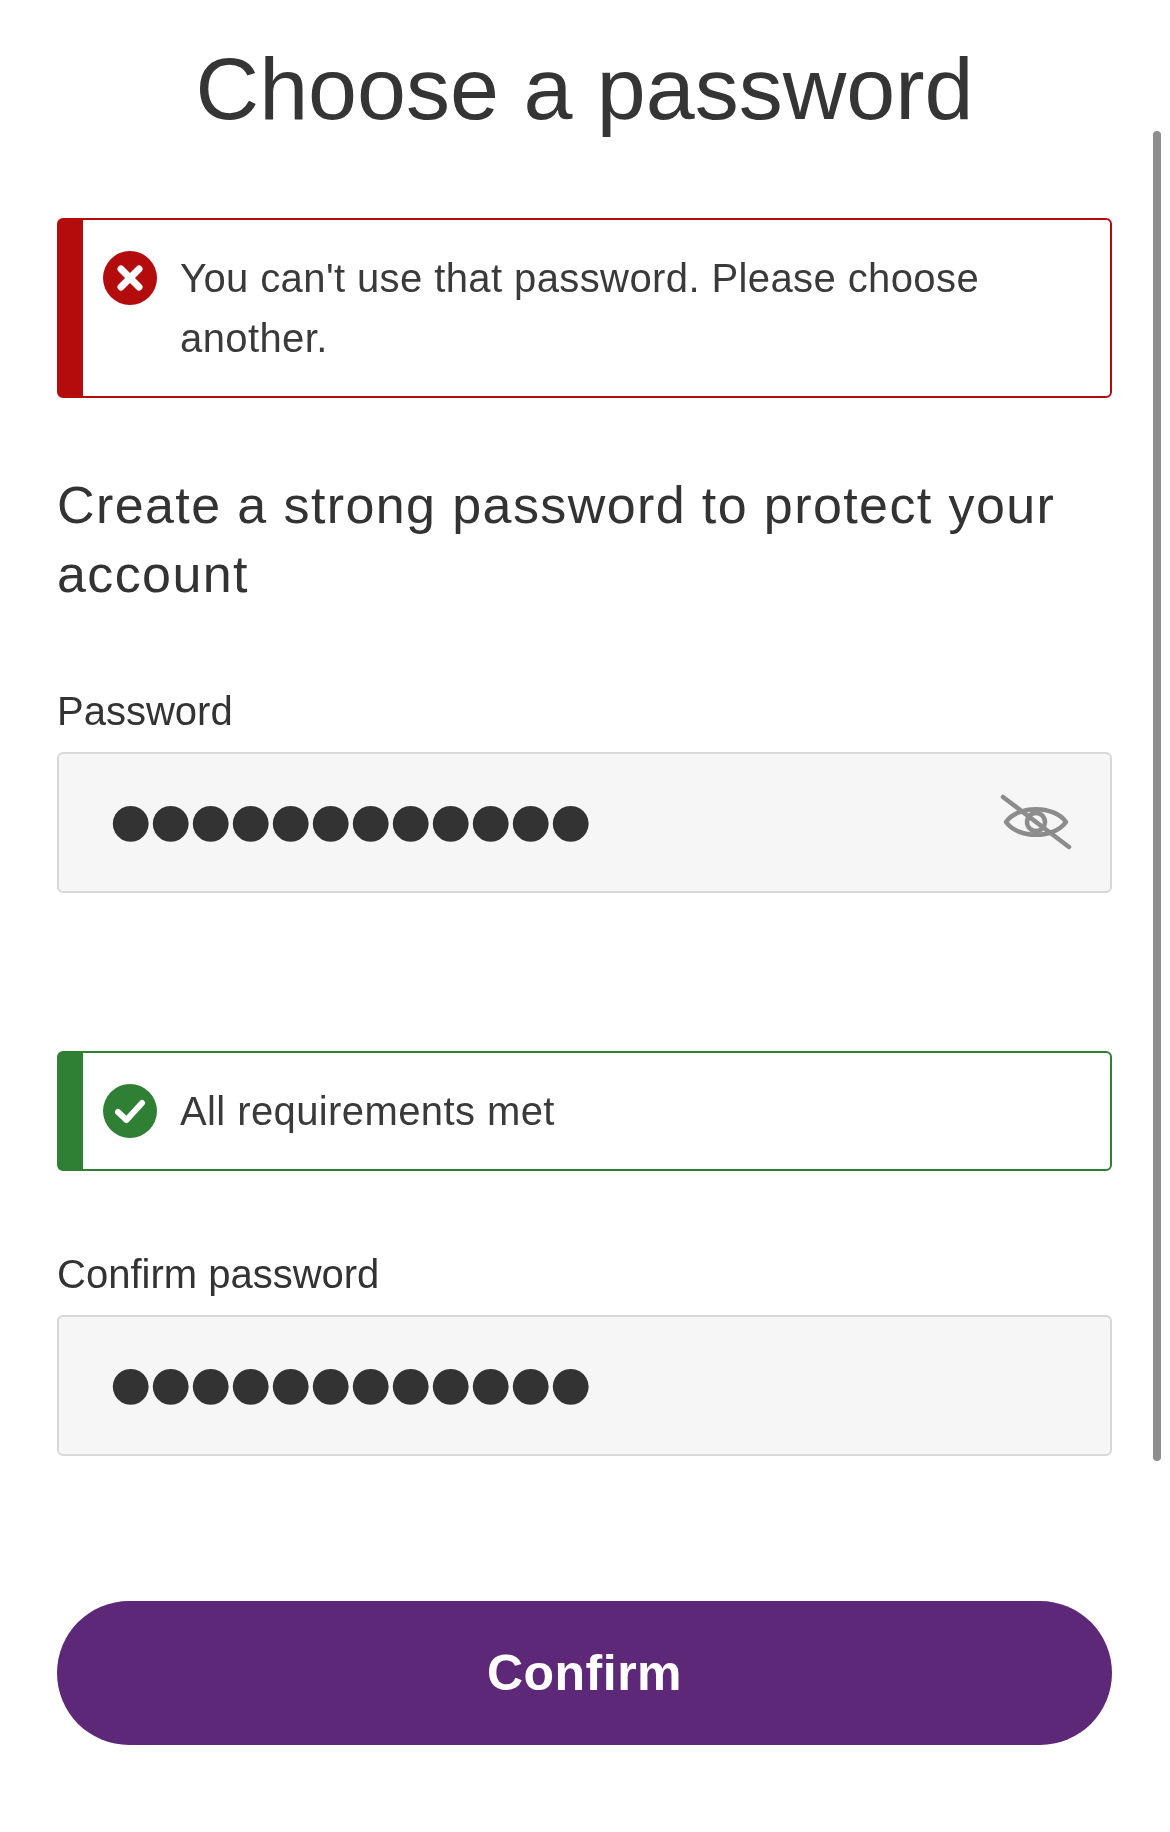 This screenshot has width=1170, height=1832. Describe the element at coordinates (1036, 822) in the screenshot. I see `eye-slash-icon` at that location.